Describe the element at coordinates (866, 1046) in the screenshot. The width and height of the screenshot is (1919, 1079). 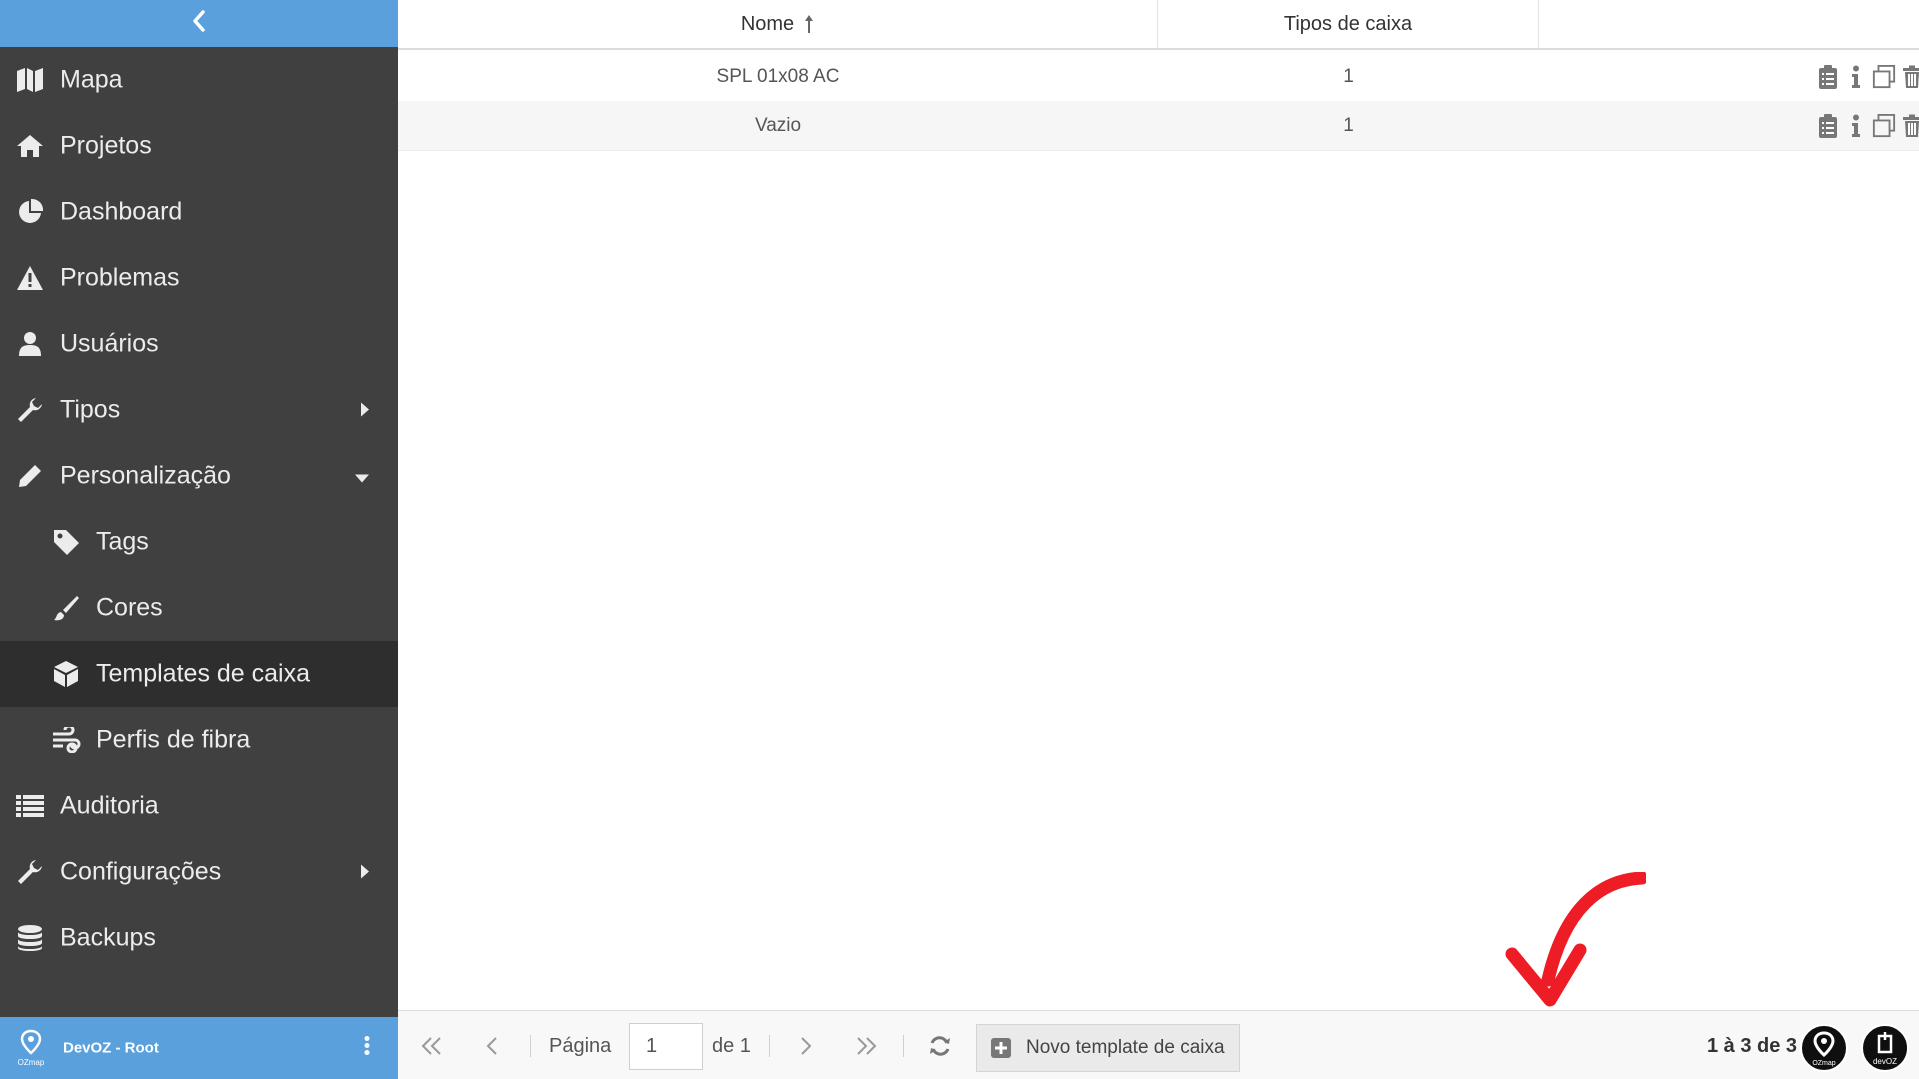
I see `last-page-icon` at that location.